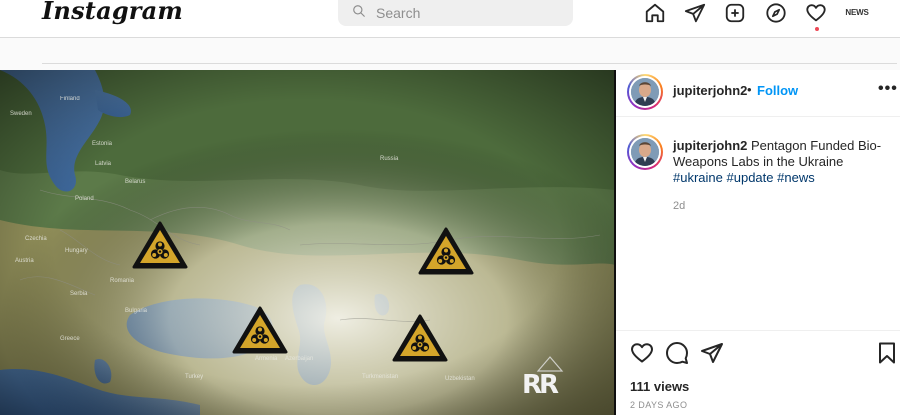 This screenshot has height=415, width=900. I want to click on map-label: Armenia, so click(266, 359).